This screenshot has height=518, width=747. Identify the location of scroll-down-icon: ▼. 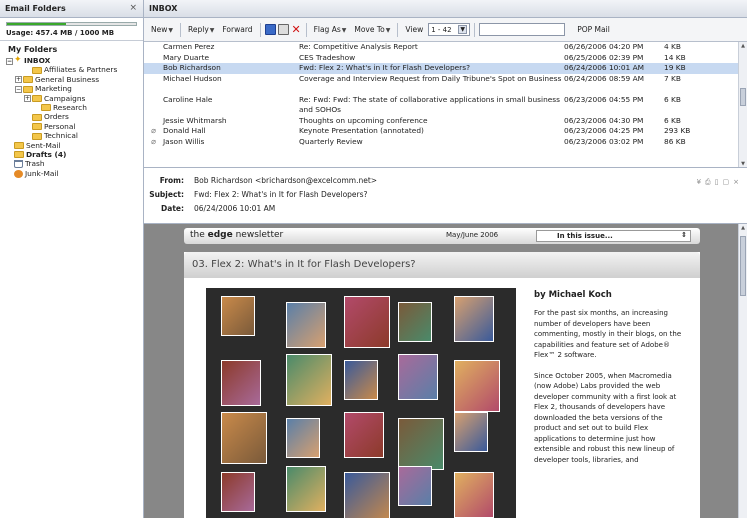
(743, 163).